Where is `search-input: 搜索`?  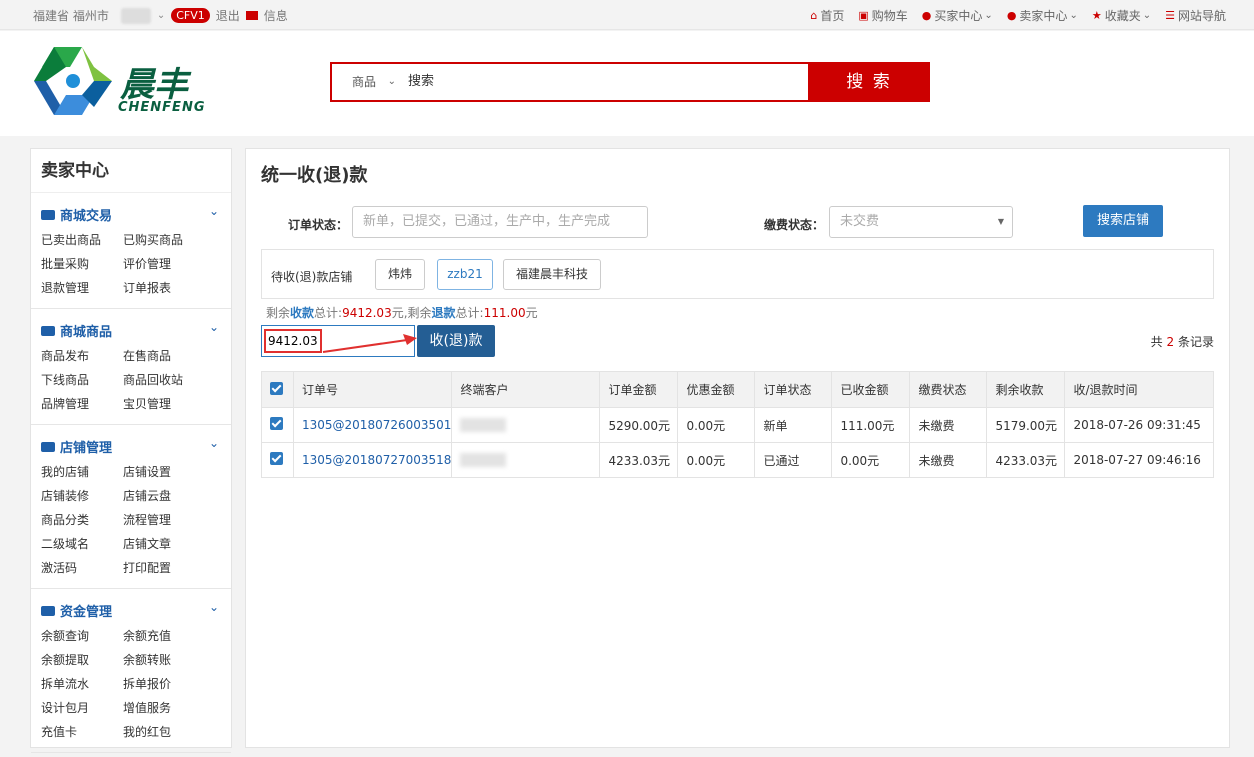 search-input: 搜索 is located at coordinates (606, 82).